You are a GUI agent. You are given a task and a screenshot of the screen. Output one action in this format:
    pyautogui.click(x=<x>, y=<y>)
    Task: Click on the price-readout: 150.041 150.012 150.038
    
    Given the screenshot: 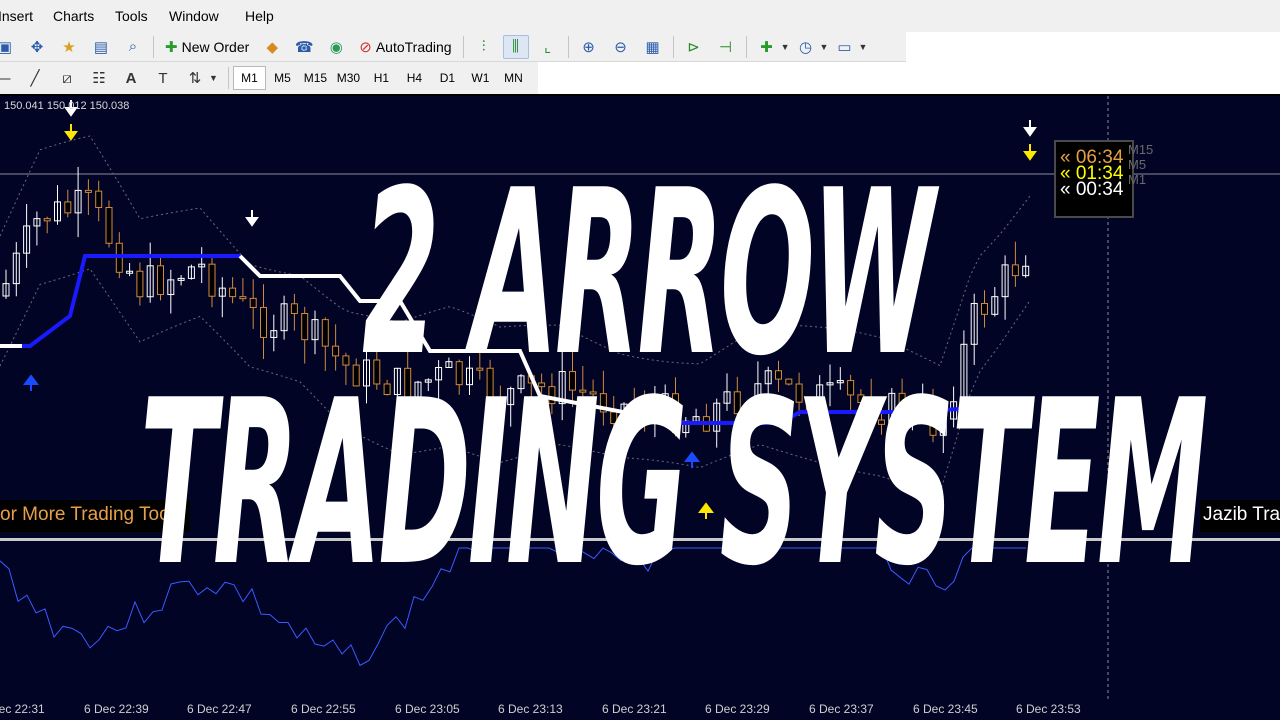 What is the action you would take?
    pyautogui.click(x=67, y=106)
    